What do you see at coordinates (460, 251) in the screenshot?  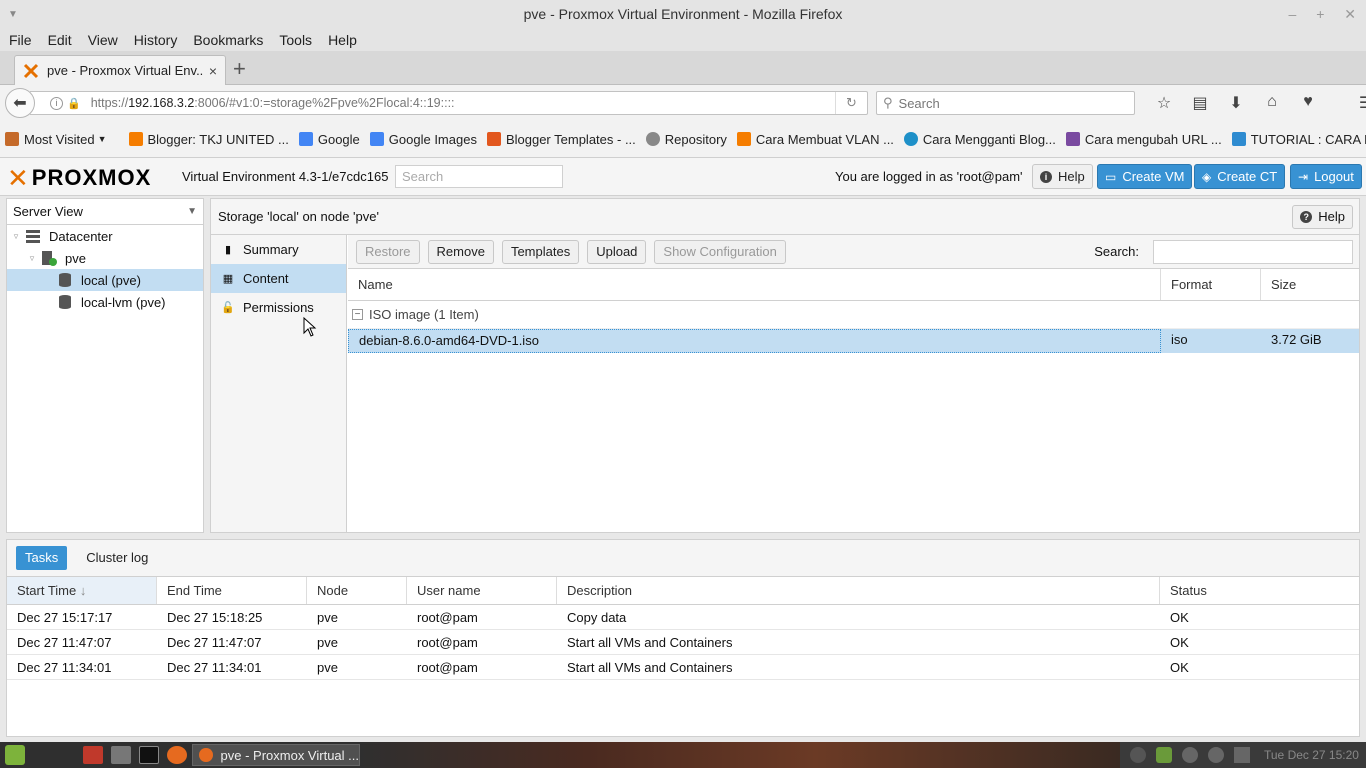 I see `remove-button: Remove` at bounding box center [460, 251].